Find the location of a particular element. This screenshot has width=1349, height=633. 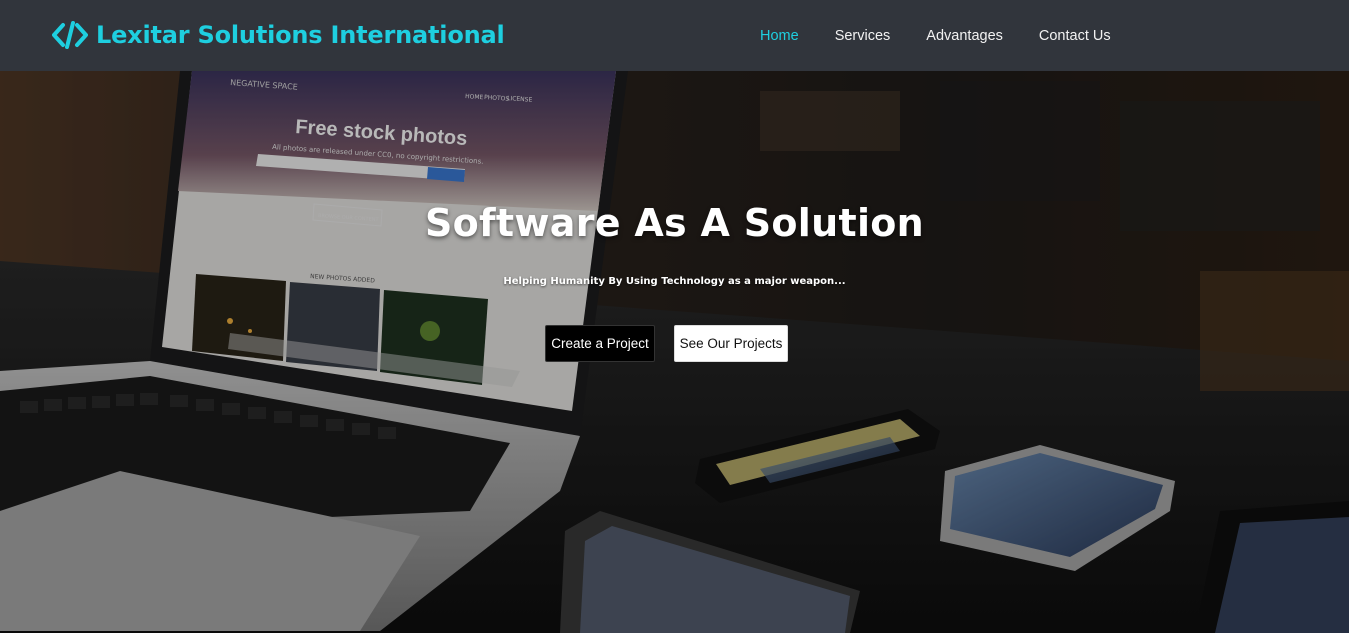

create-project-button: Create a Project is located at coordinates (600, 343).